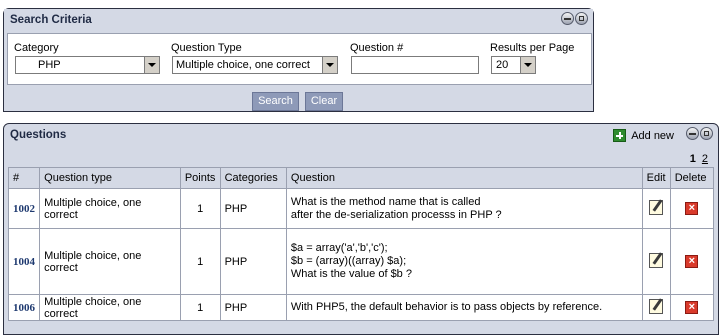 The height and width of the screenshot is (335, 720). I want to click on search-panel-controls, so click(574, 18).